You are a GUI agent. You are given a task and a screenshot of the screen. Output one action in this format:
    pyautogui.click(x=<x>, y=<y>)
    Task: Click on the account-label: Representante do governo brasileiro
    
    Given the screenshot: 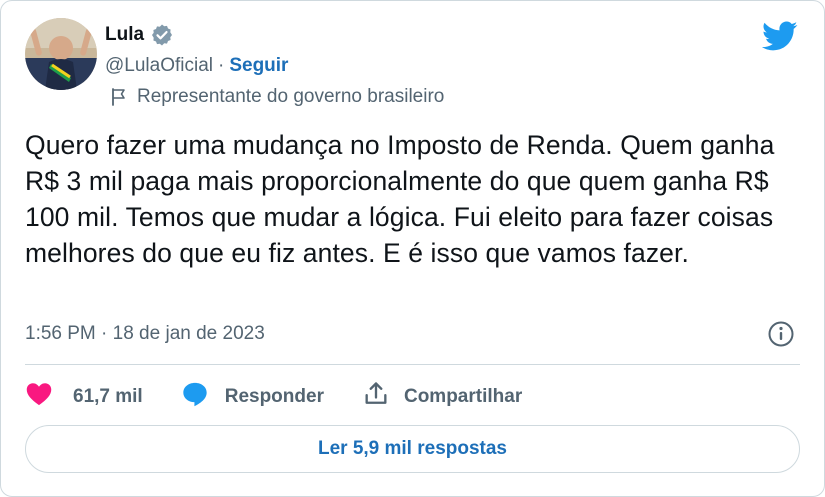 What is the action you would take?
    pyautogui.click(x=276, y=97)
    